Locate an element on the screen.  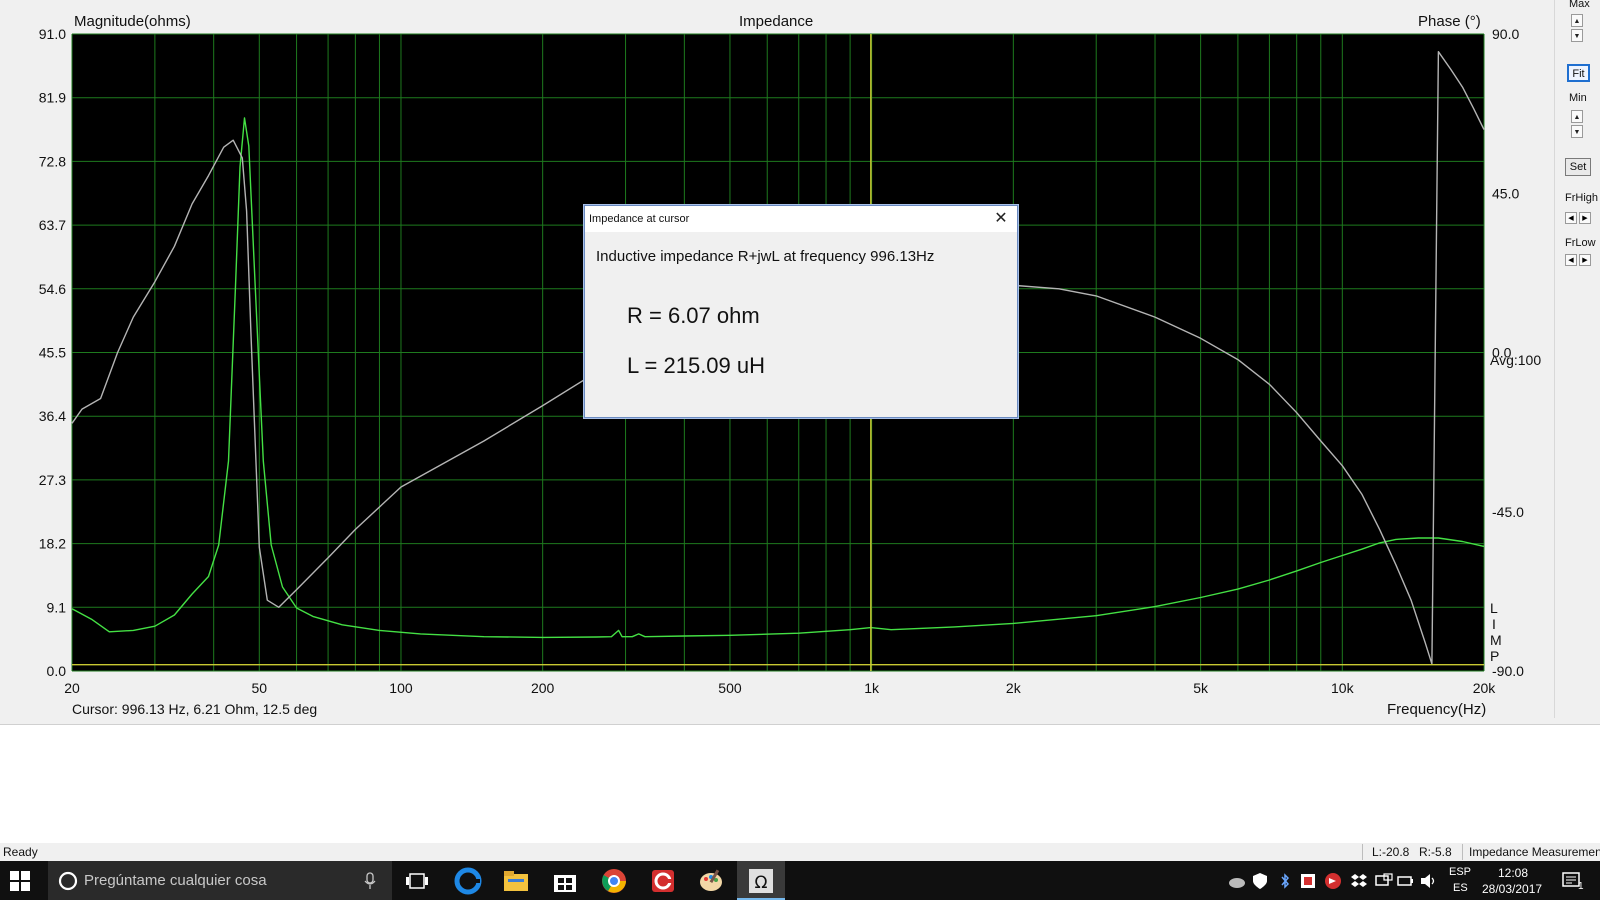
y-tick-left-label: 54.6 is located at coordinates (52, 289).